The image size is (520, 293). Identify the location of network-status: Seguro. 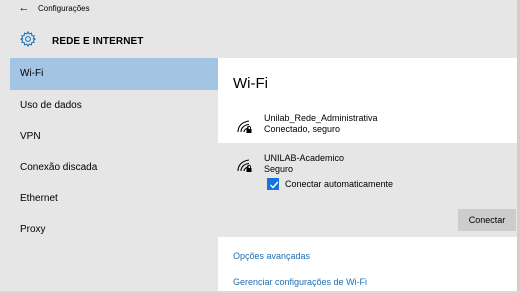
(279, 169).